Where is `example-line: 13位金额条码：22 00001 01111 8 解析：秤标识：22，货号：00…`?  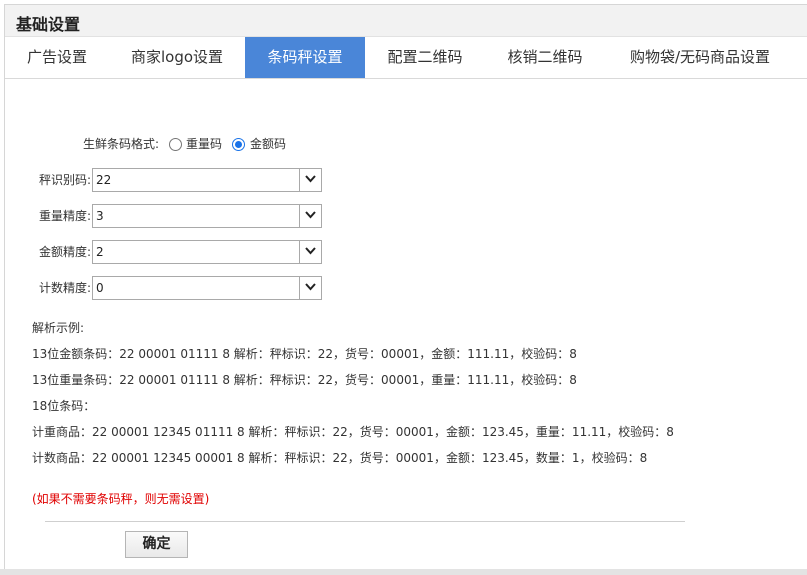 example-line: 13位金额条码：22 00001 01111 8 解析：秤标识：22，货号：00… is located at coordinates (304, 354).